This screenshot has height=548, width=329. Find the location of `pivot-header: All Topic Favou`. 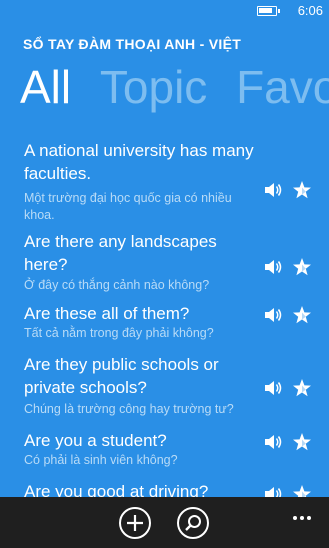

pivot-header: All Topic Favou is located at coordinates (174, 87).